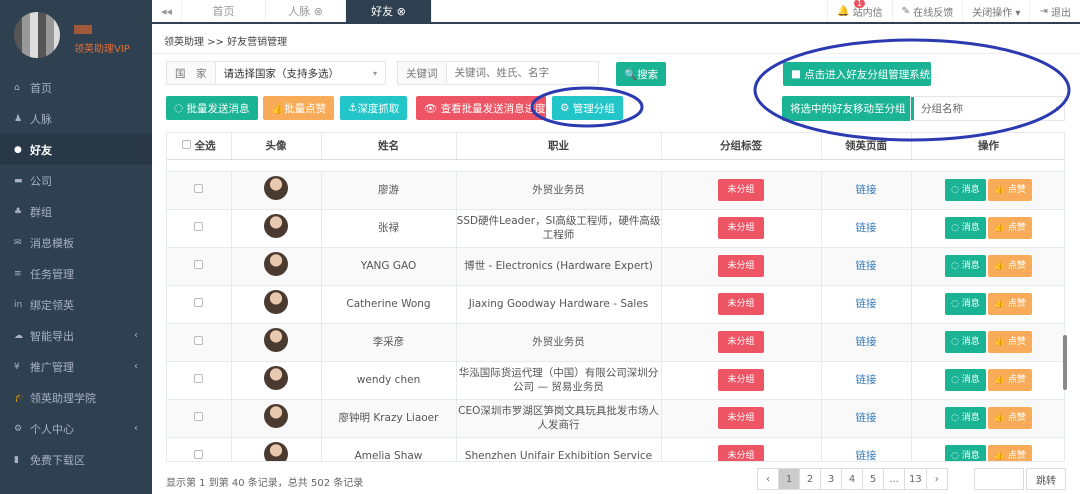  I want to click on sidebar-item-8: ☁ 智能导出 ‹, so click(76, 335).